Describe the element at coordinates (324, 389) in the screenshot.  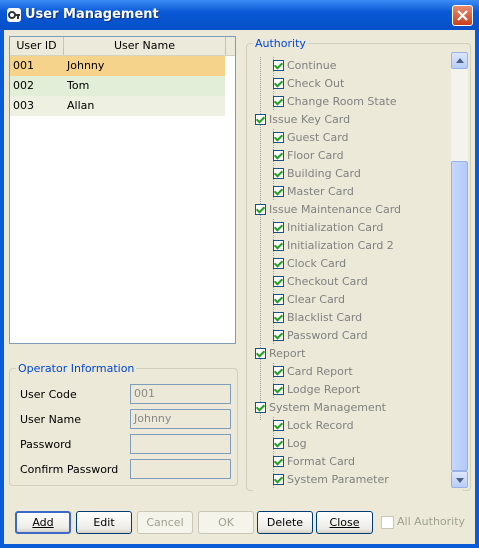
I see `authority-node-label: Lodge Report` at that location.